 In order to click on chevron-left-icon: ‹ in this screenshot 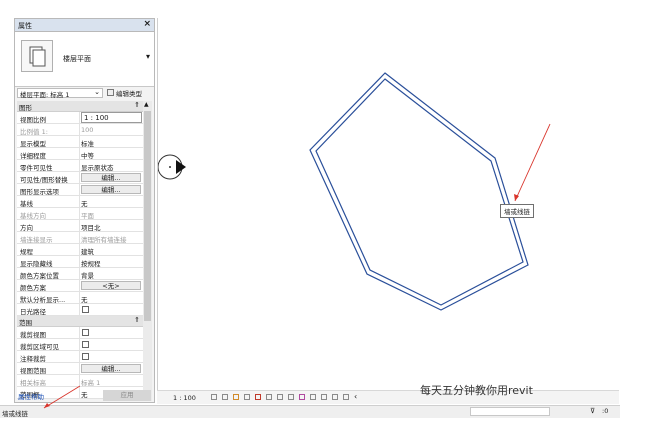, I will do `click(355, 396)`.